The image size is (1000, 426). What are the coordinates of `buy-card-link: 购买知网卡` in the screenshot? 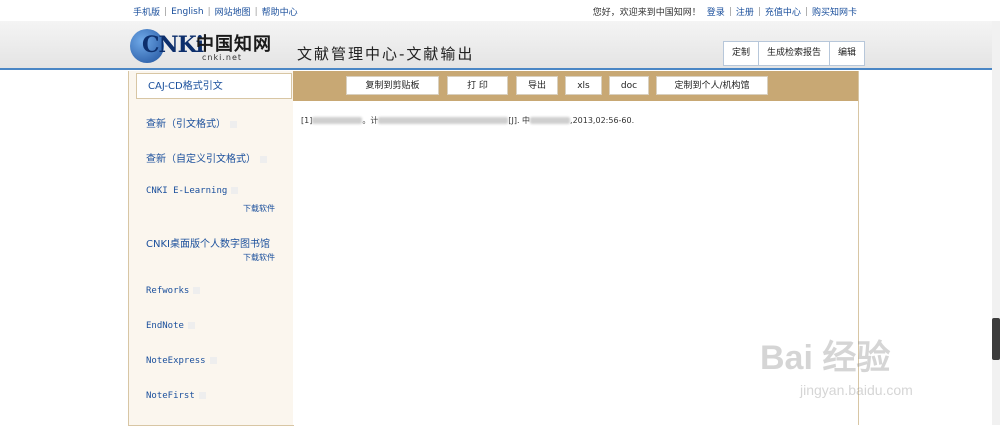 It's located at (834, 11).